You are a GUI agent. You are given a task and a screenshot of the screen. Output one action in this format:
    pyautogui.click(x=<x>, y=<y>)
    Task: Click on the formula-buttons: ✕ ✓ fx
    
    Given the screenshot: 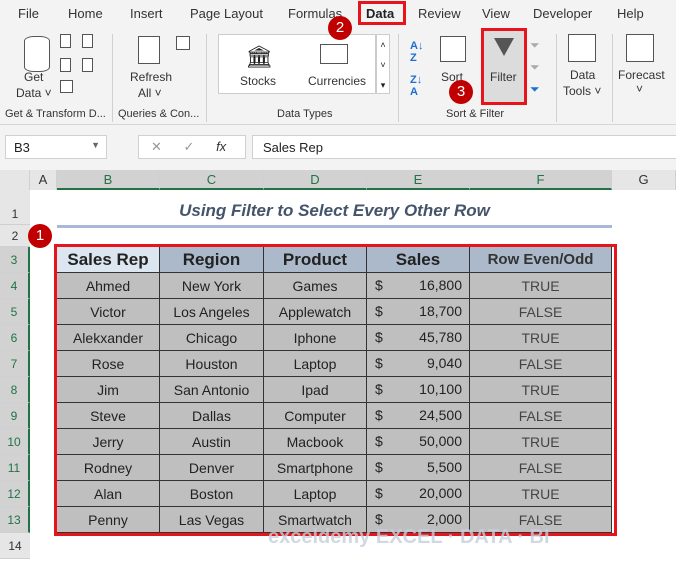 What is the action you would take?
    pyautogui.click(x=192, y=147)
    